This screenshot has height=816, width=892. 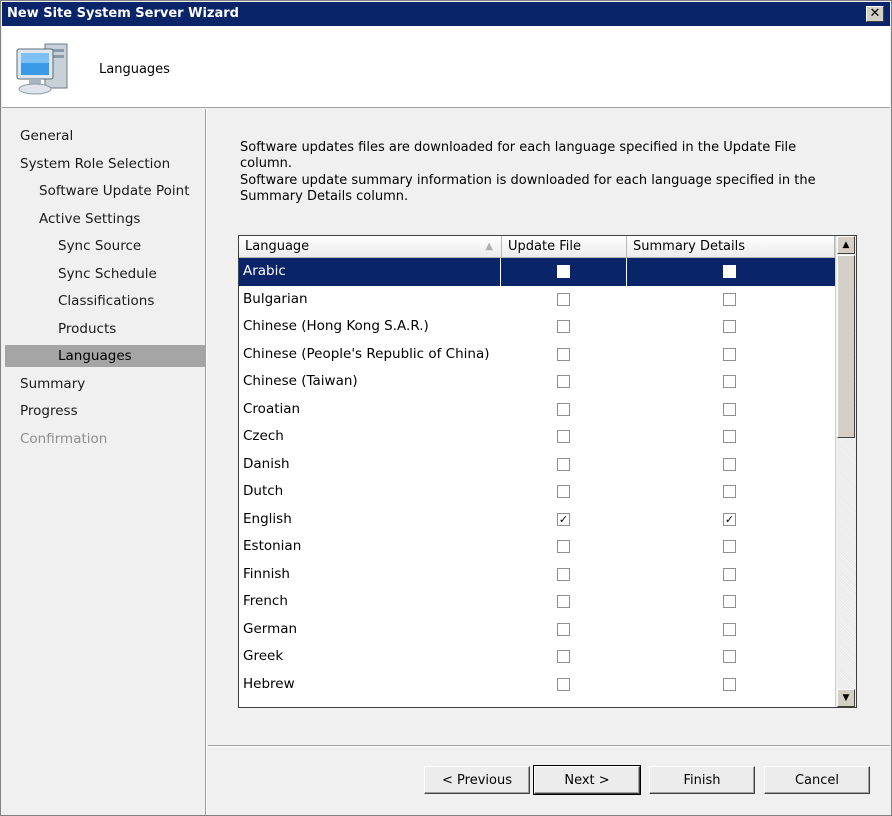 What do you see at coordinates (817, 780) in the screenshot?
I see `cancel-button: Cancel` at bounding box center [817, 780].